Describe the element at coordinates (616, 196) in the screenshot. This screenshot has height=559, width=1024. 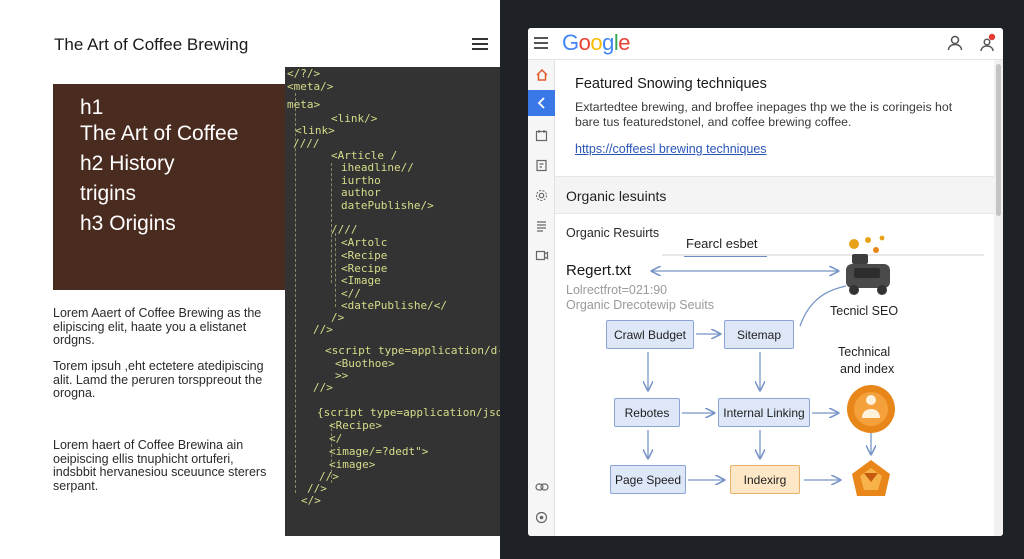
I see `organic-results-heading: Organic lesuints` at that location.